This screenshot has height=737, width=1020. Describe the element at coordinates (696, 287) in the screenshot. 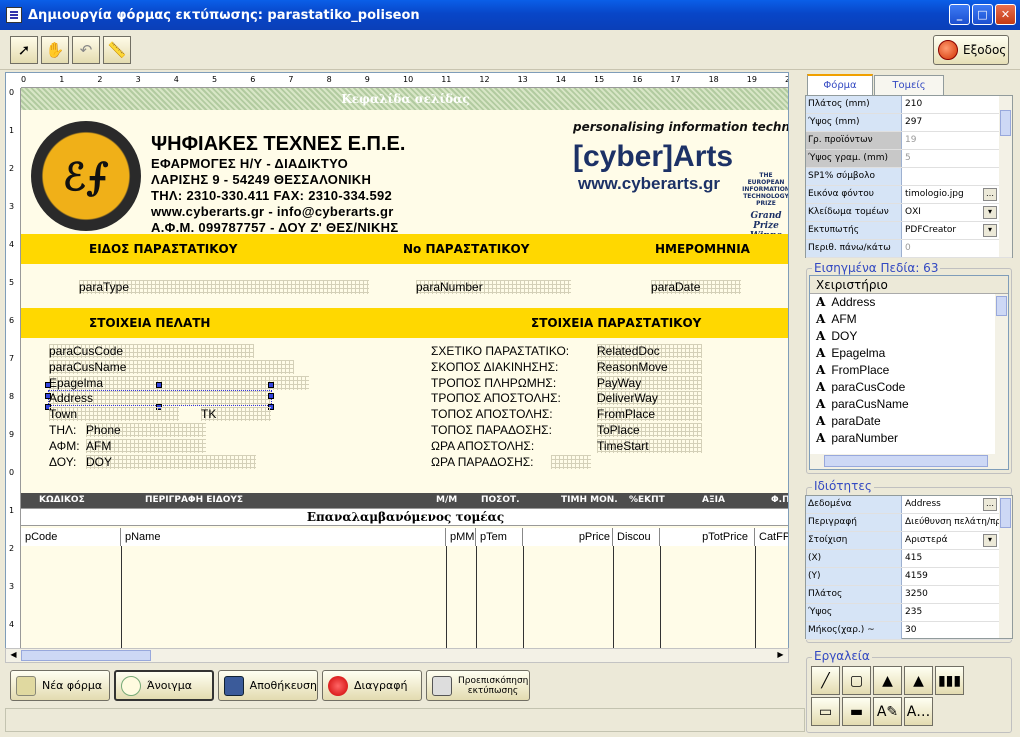

I see `field-paradate: paraDate` at that location.